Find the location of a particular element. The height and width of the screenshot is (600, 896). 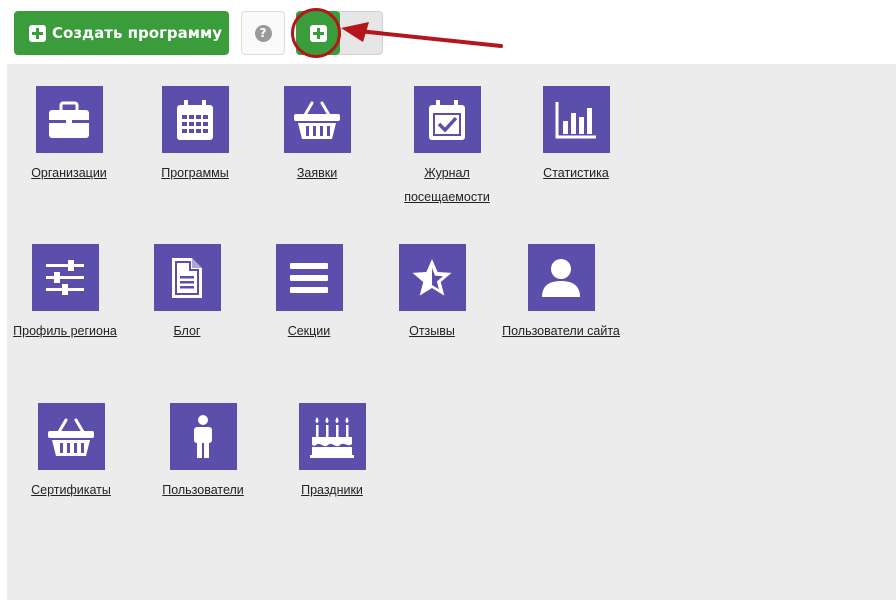

tile-label: Организации is located at coordinates (69, 173).